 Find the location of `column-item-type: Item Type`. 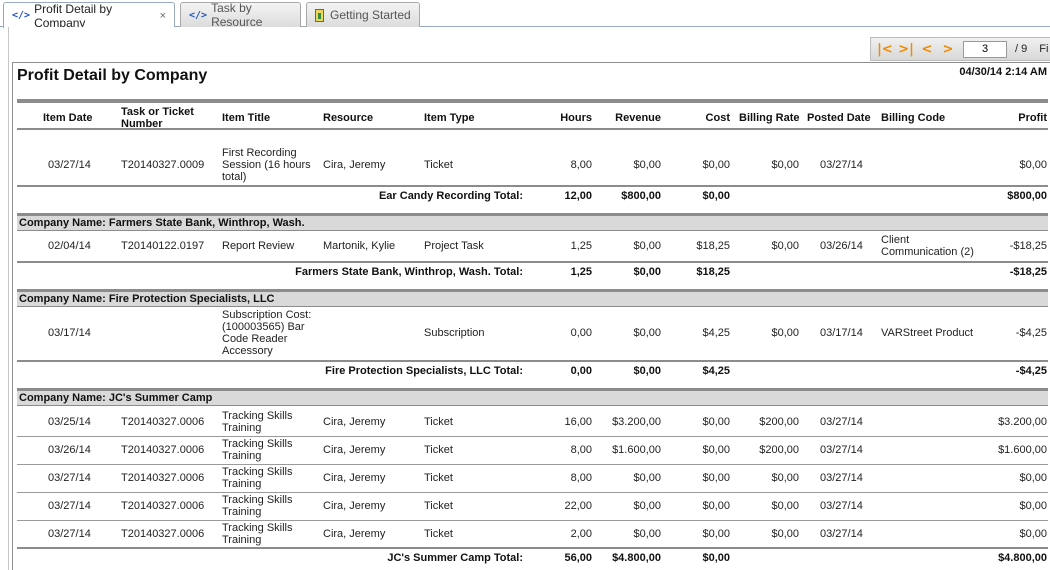

column-item-type: Item Type is located at coordinates (449, 118).